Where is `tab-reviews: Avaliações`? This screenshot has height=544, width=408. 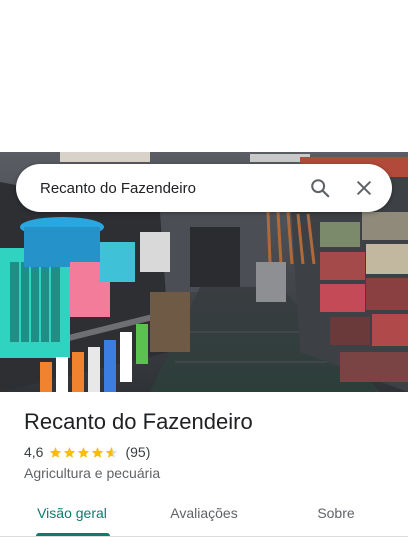
tab-reviews: Avaliações is located at coordinates (204, 516).